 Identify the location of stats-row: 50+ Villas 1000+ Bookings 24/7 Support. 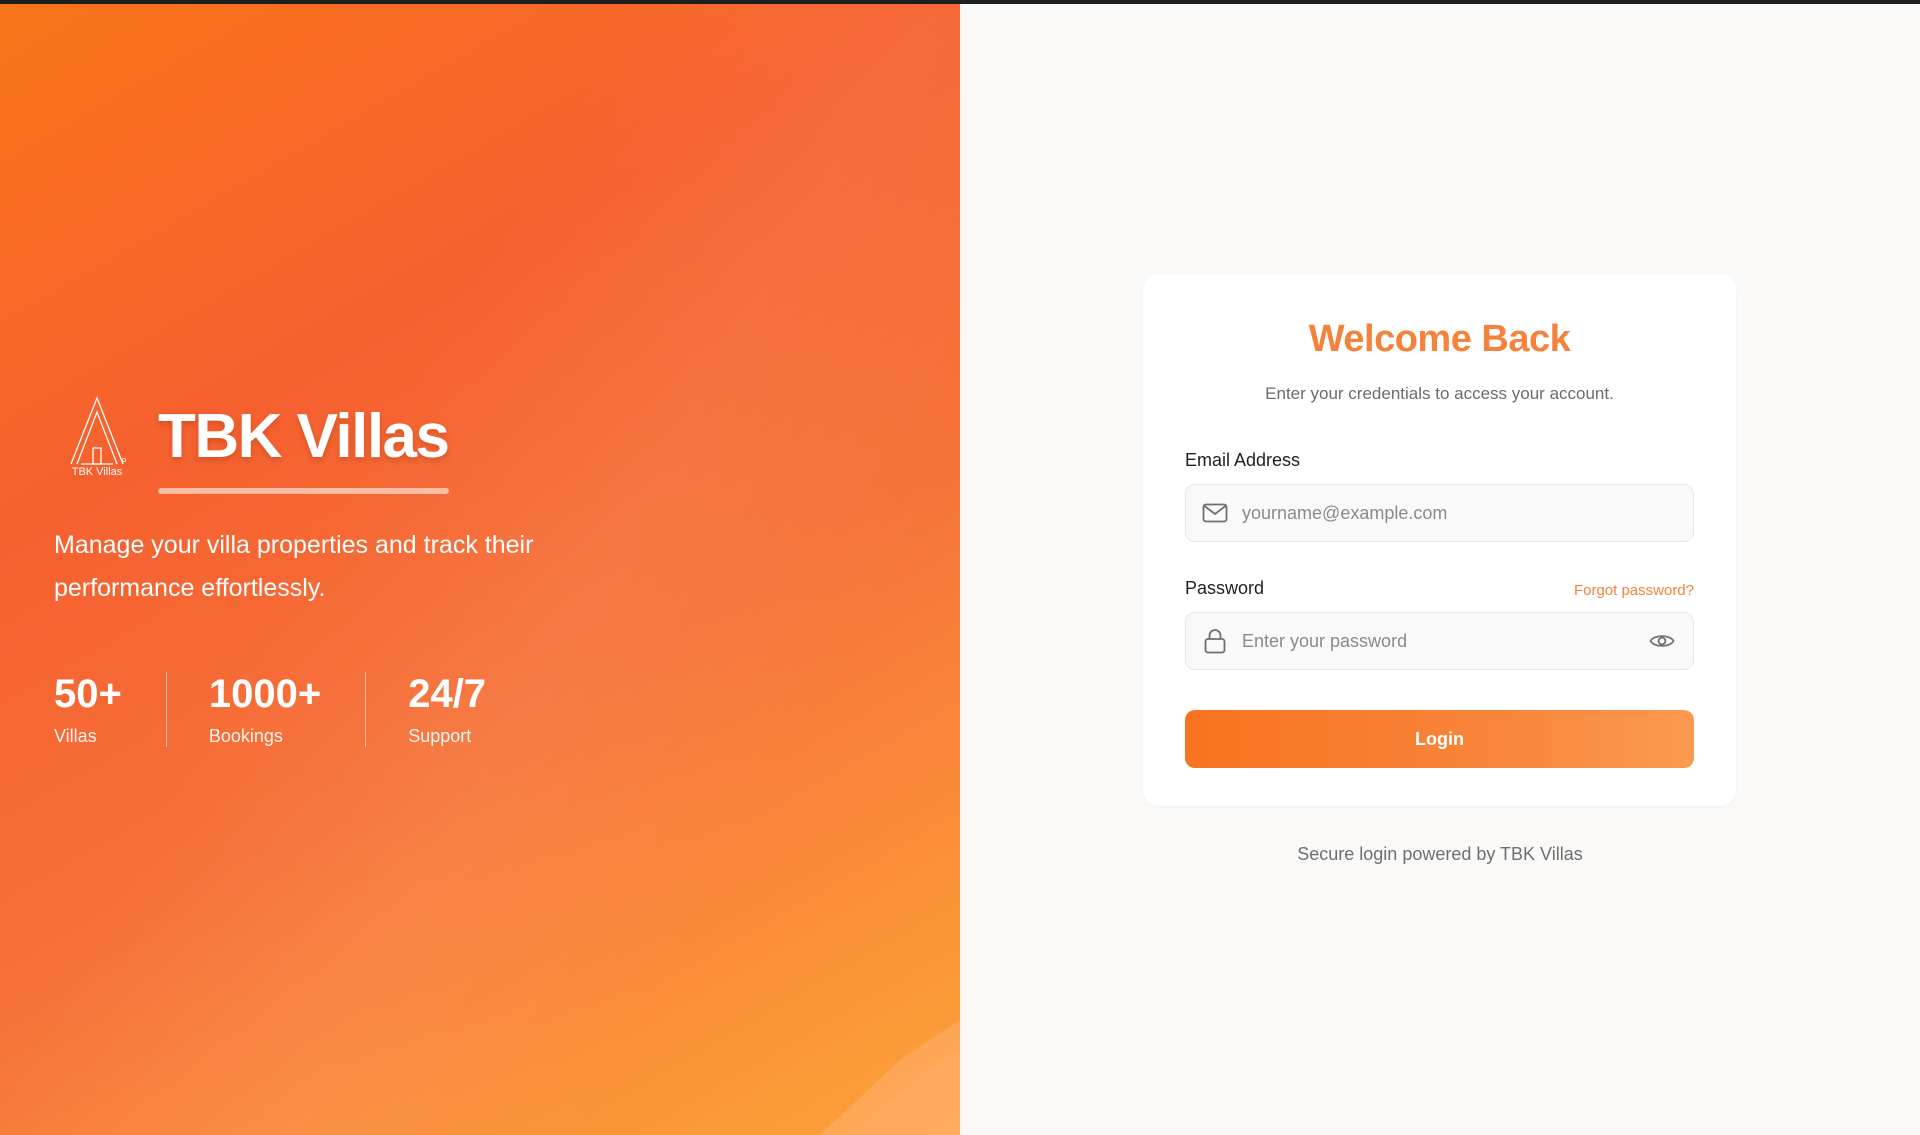
(292, 709).